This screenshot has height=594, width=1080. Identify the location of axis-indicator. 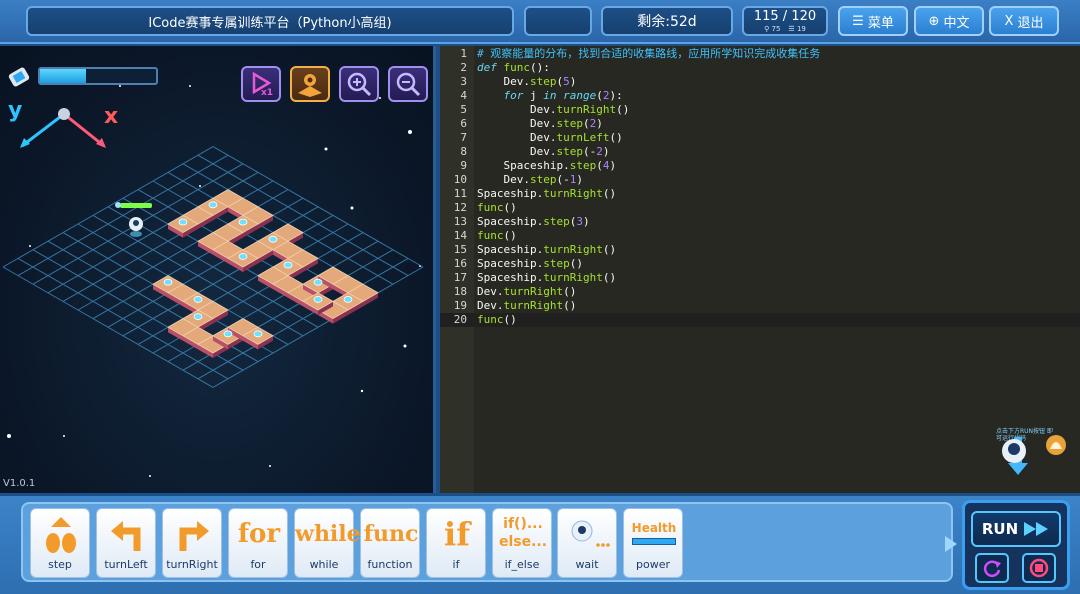
(63, 128).